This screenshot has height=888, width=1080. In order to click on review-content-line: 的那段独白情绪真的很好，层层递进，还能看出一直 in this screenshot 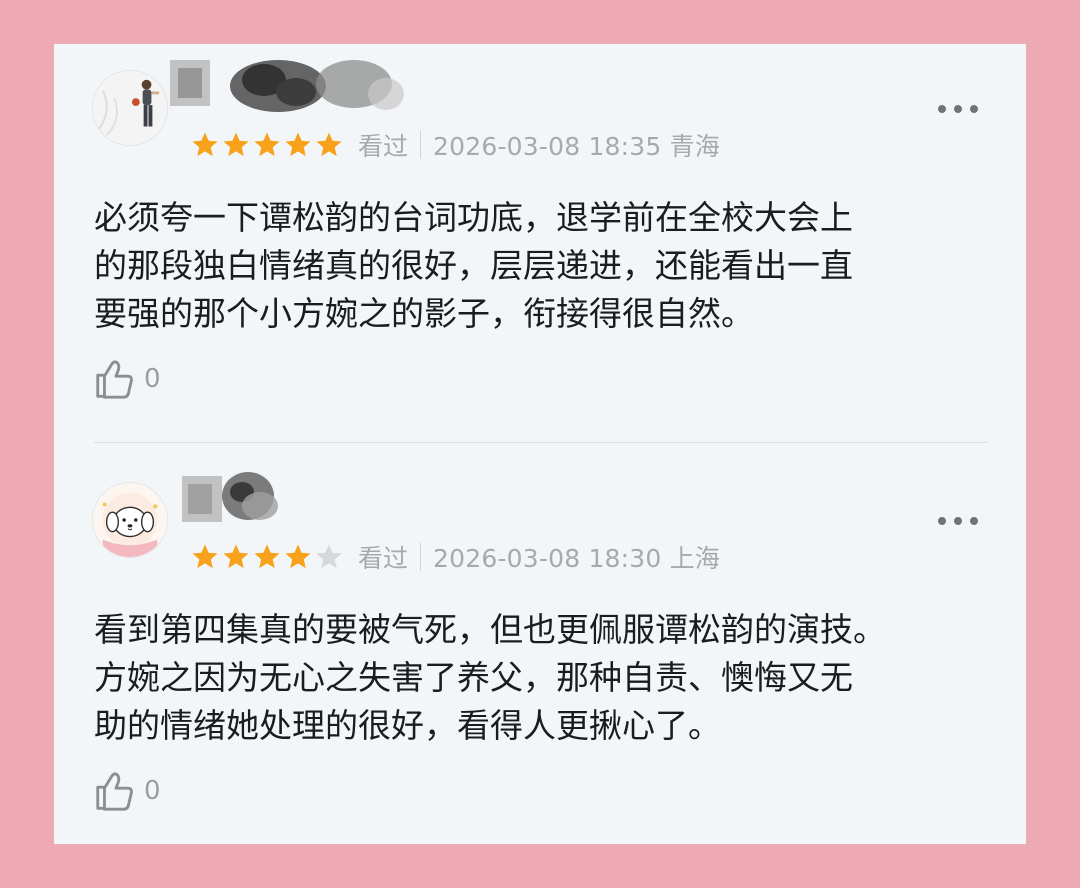, I will do `click(473, 265)`.